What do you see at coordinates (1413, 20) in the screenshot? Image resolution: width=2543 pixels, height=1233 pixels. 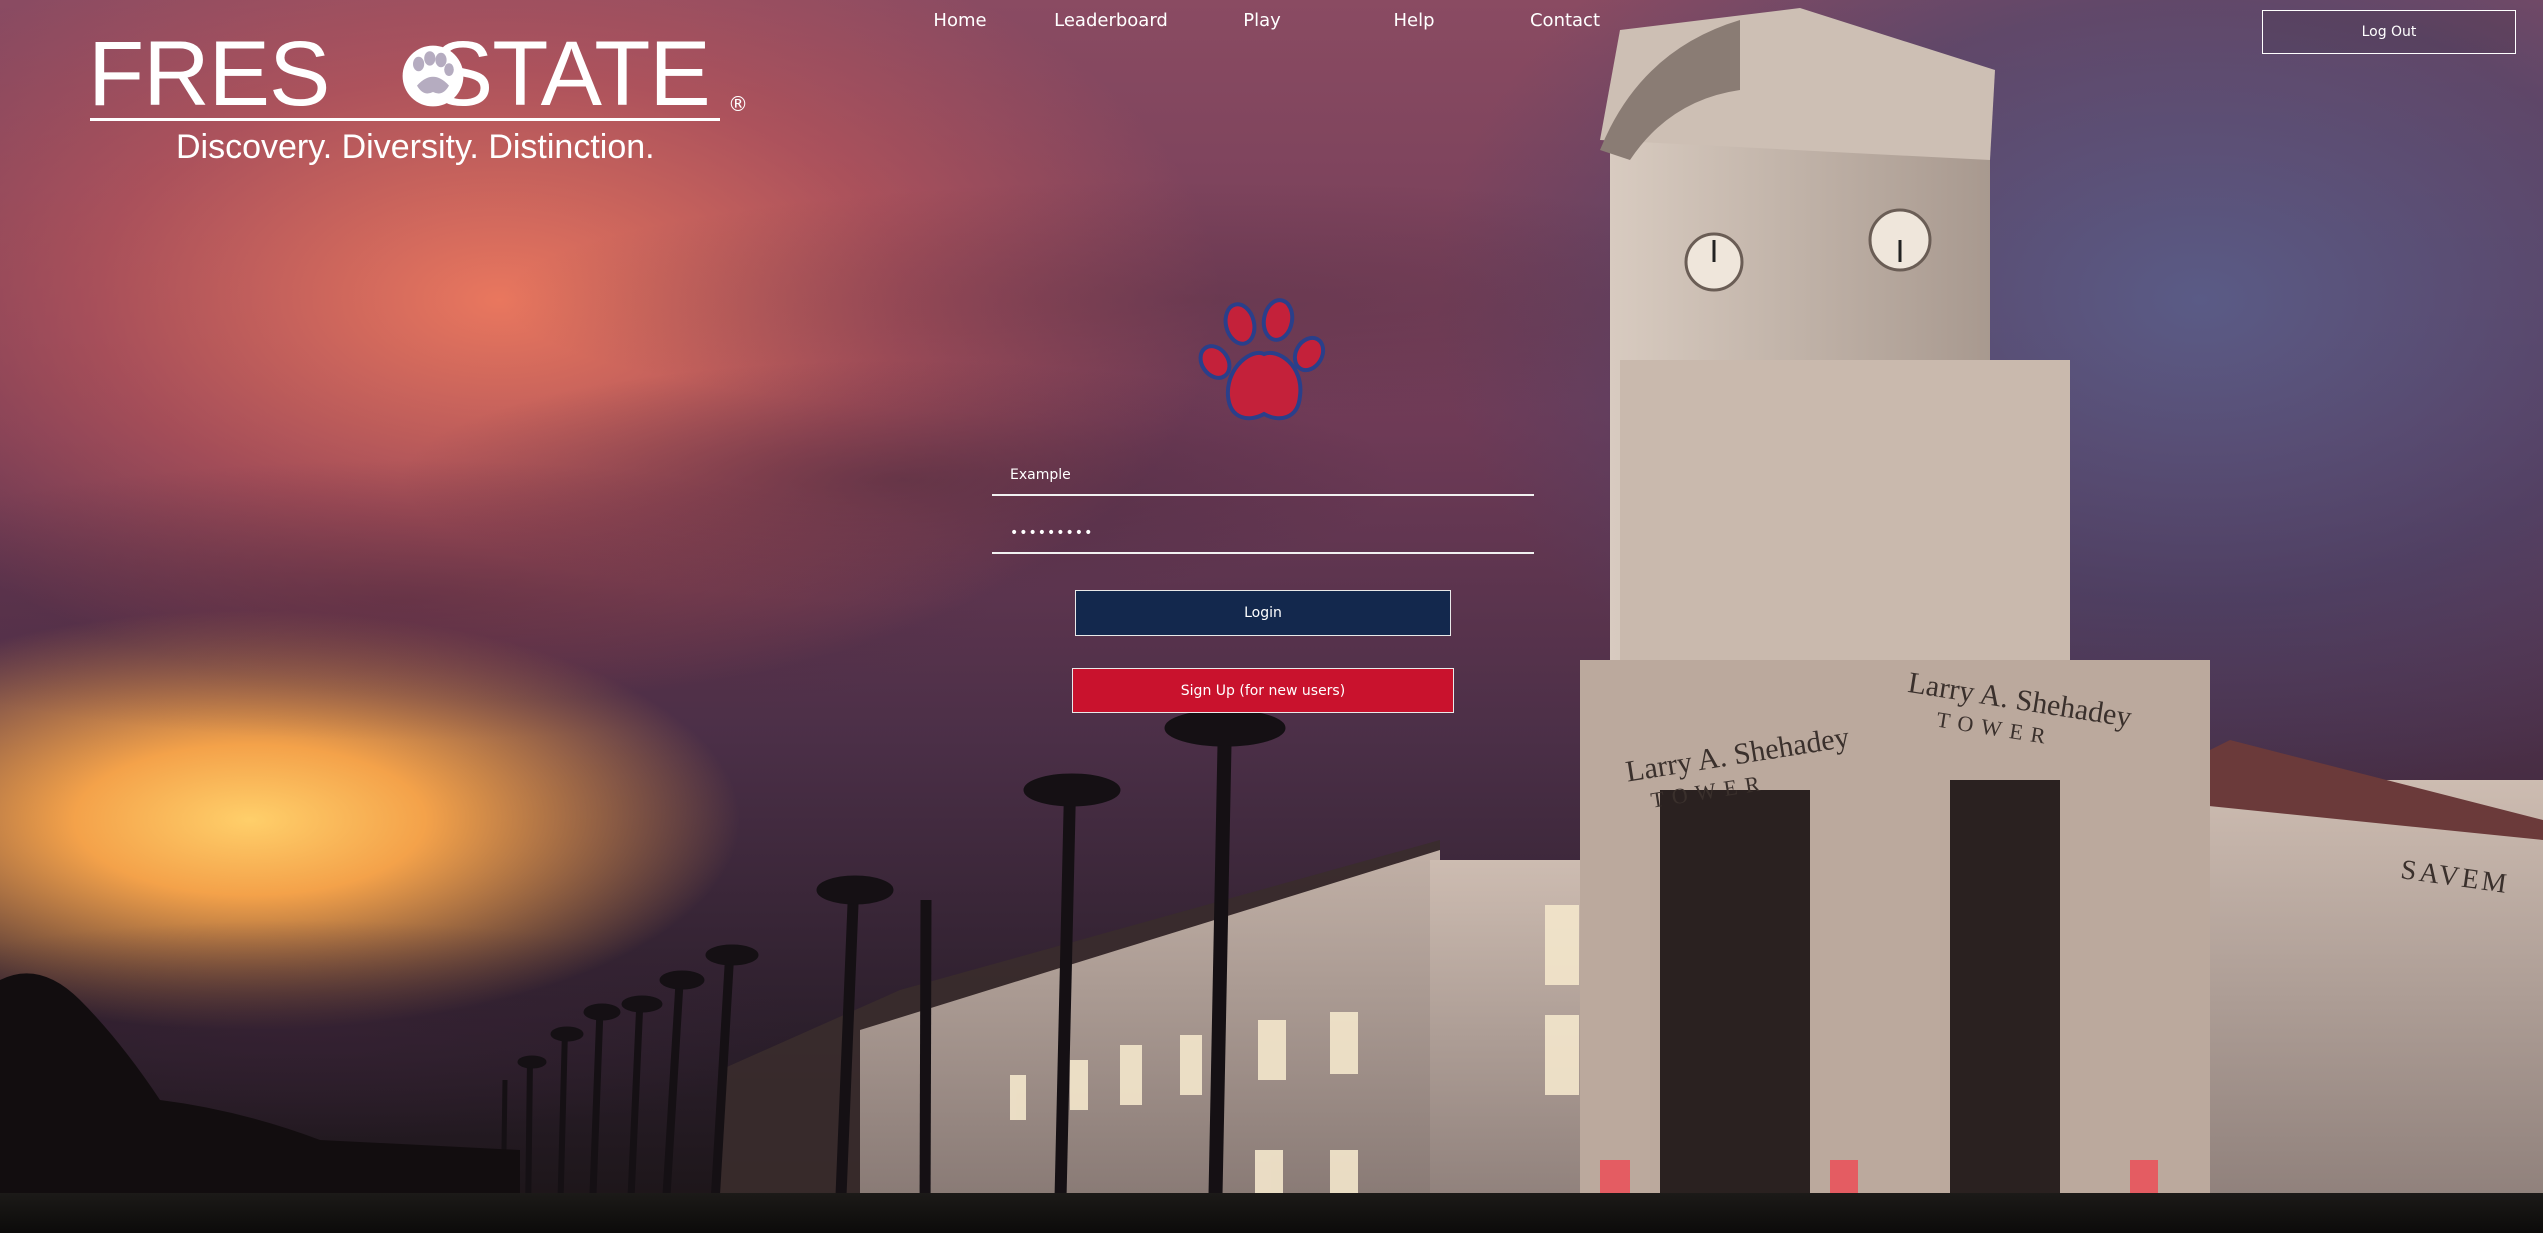 I see `nav-help: Help` at bounding box center [1413, 20].